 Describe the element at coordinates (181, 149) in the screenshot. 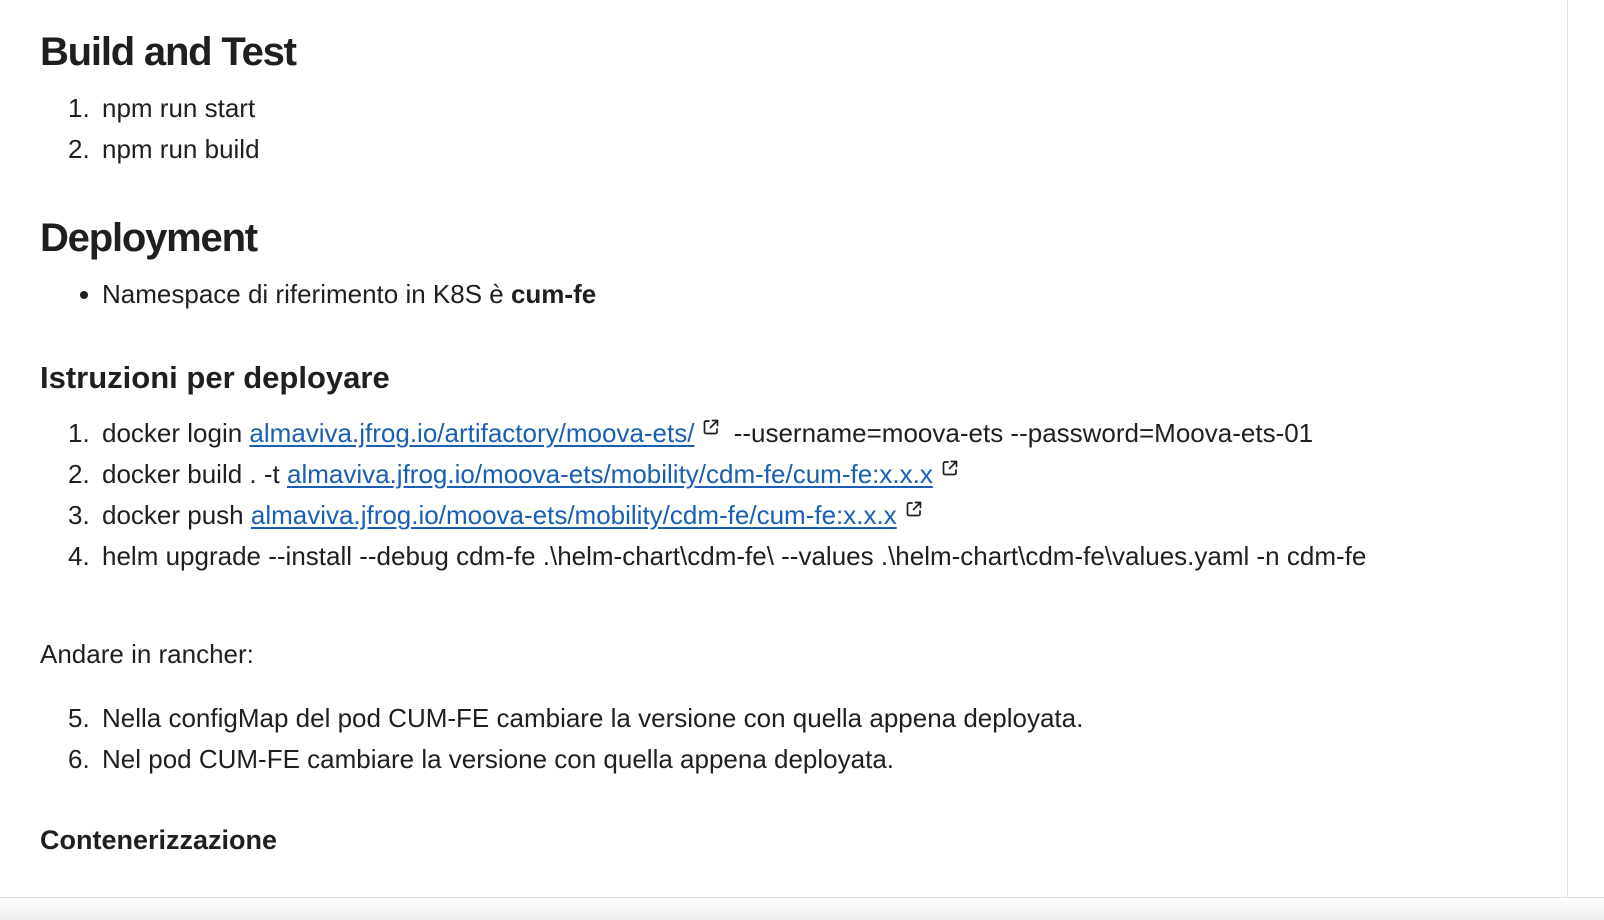

I see `build-step-text: npm run build` at that location.